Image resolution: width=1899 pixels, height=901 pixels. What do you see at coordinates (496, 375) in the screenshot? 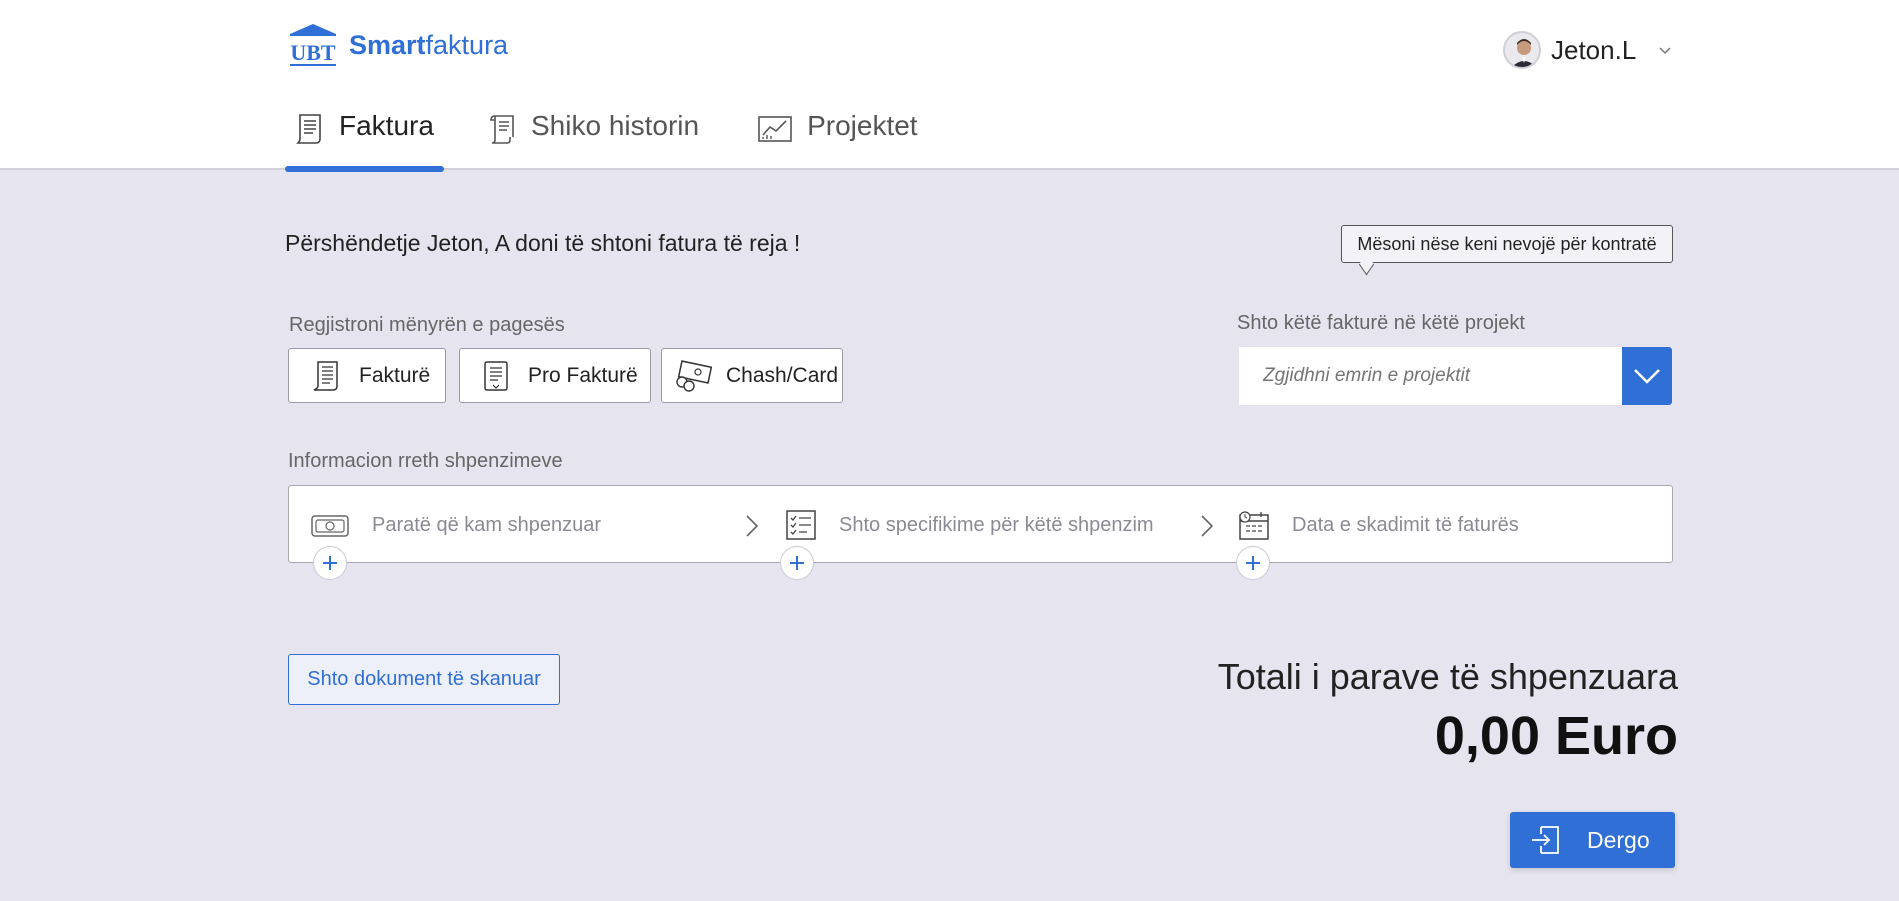
I see `document-icon` at bounding box center [496, 375].